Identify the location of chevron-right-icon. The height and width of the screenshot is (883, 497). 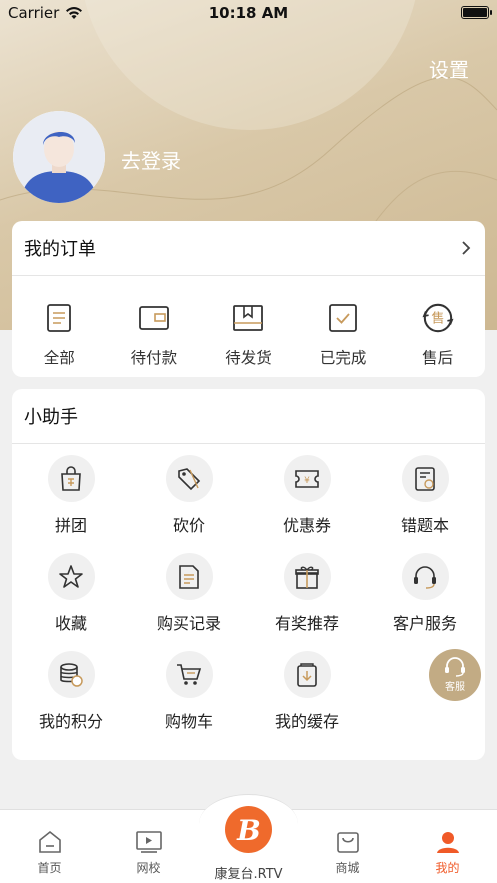
(466, 248).